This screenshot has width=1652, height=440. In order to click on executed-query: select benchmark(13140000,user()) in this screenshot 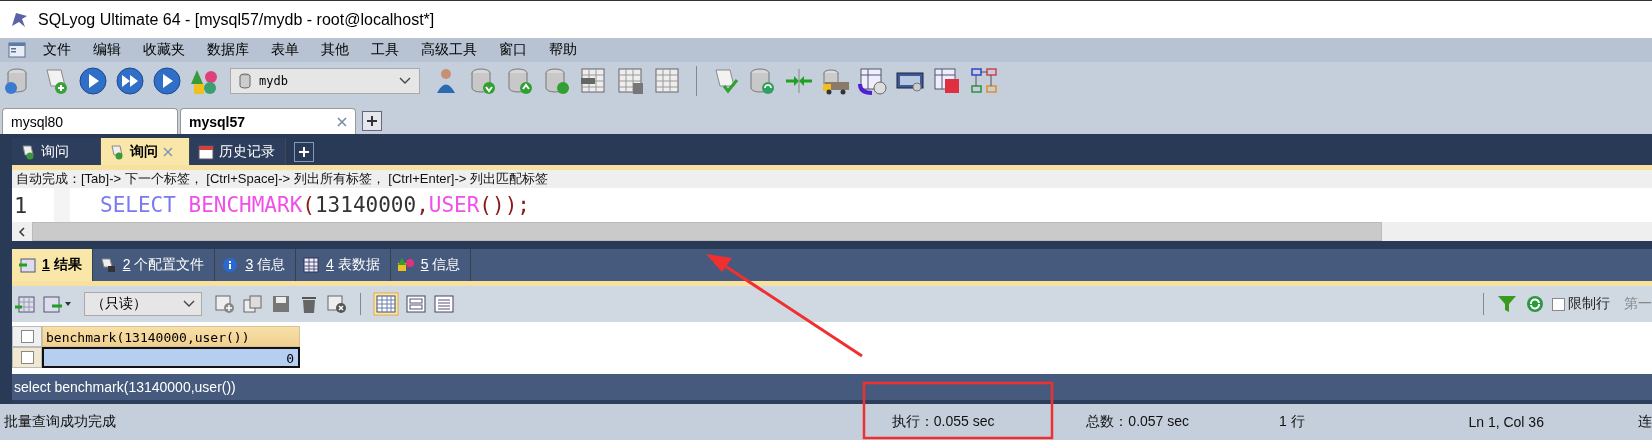, I will do `click(832, 389)`.